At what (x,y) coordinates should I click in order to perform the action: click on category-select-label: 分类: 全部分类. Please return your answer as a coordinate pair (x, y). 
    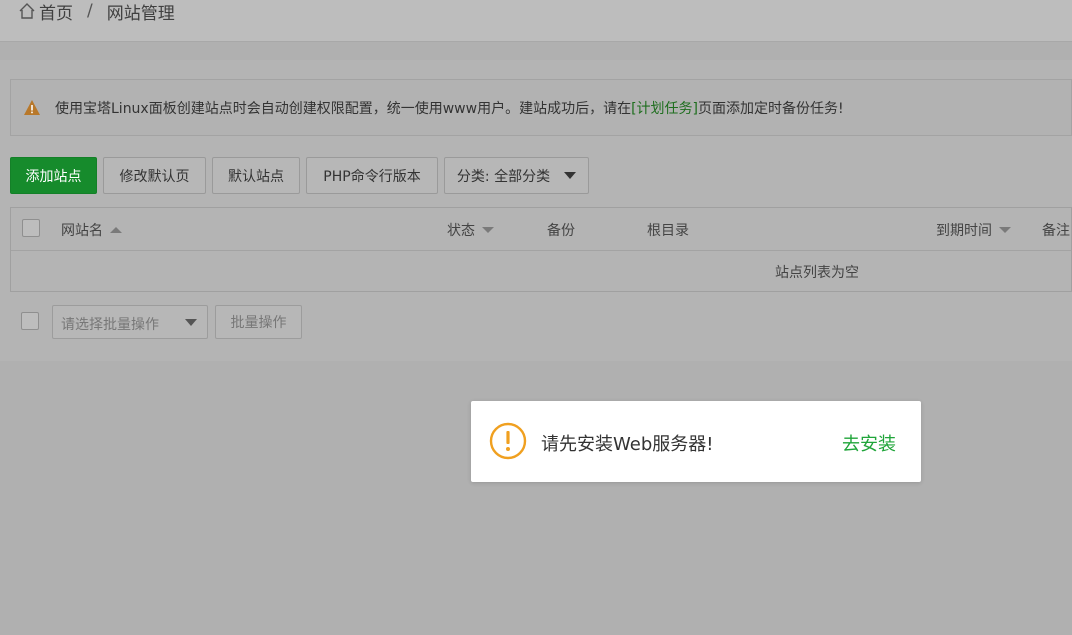
    Looking at the image, I should click on (503, 176).